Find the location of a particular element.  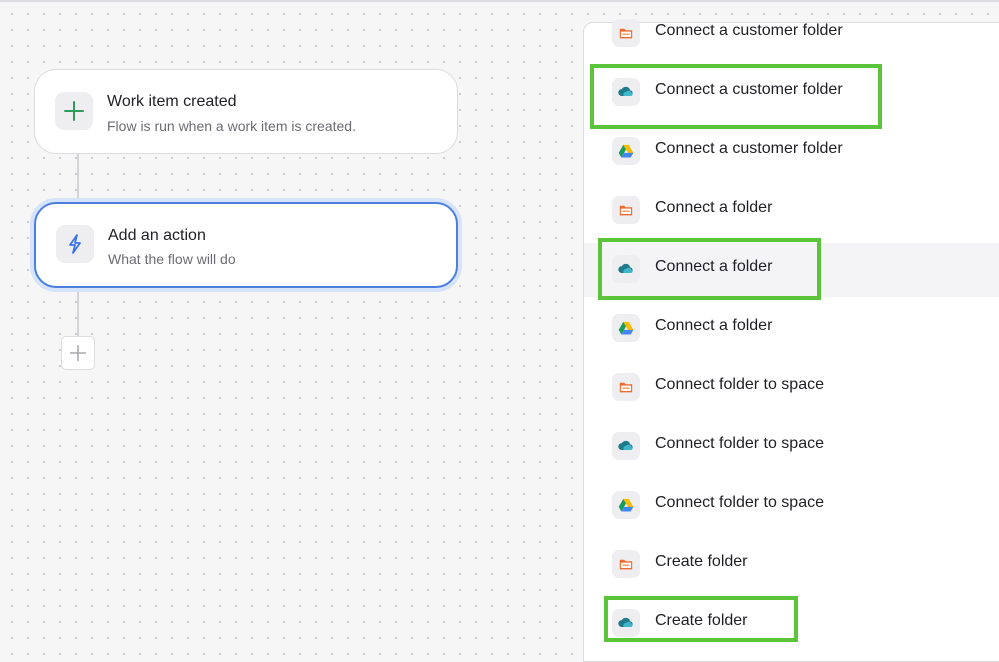

add-step-button is located at coordinates (78, 353).